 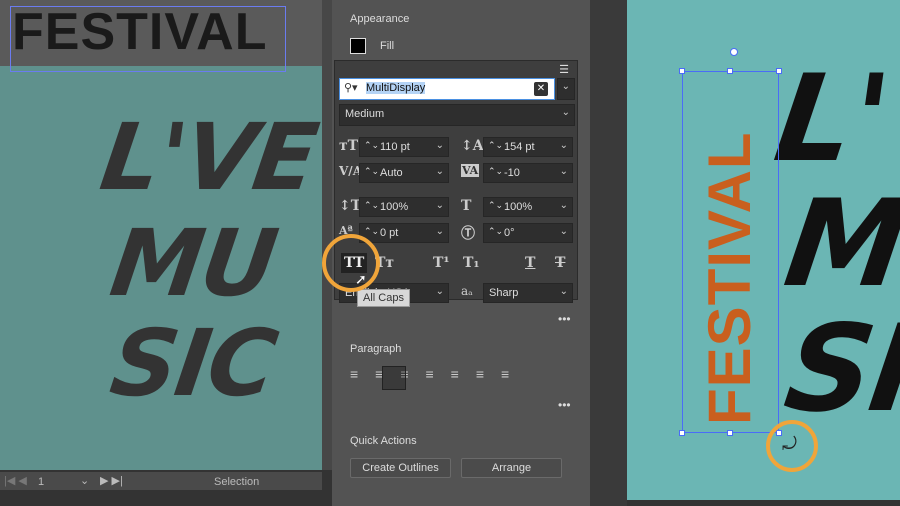 I want to click on font-size-field: ⌃⌄ 110 pt ⌄, so click(x=404, y=147).